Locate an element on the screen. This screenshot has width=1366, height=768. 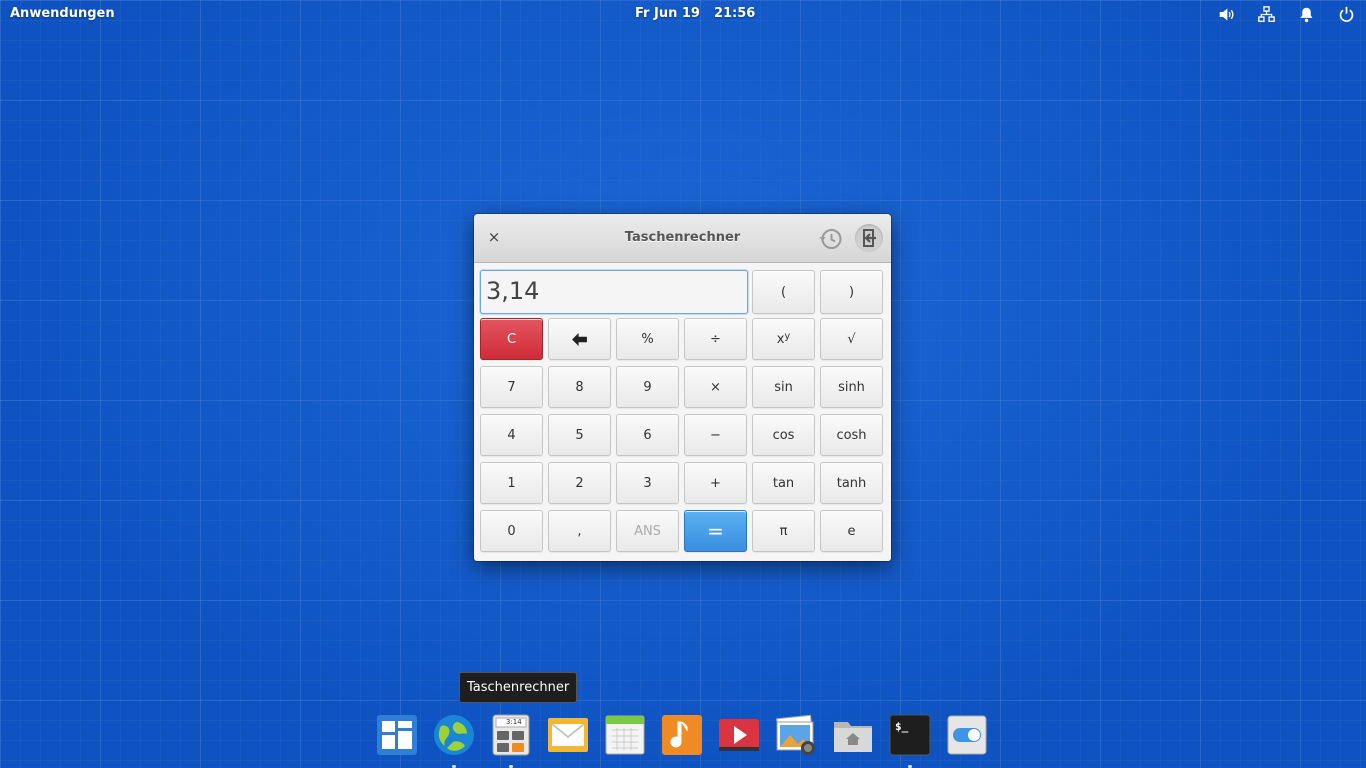
web-browser-icon is located at coordinates (454, 735).